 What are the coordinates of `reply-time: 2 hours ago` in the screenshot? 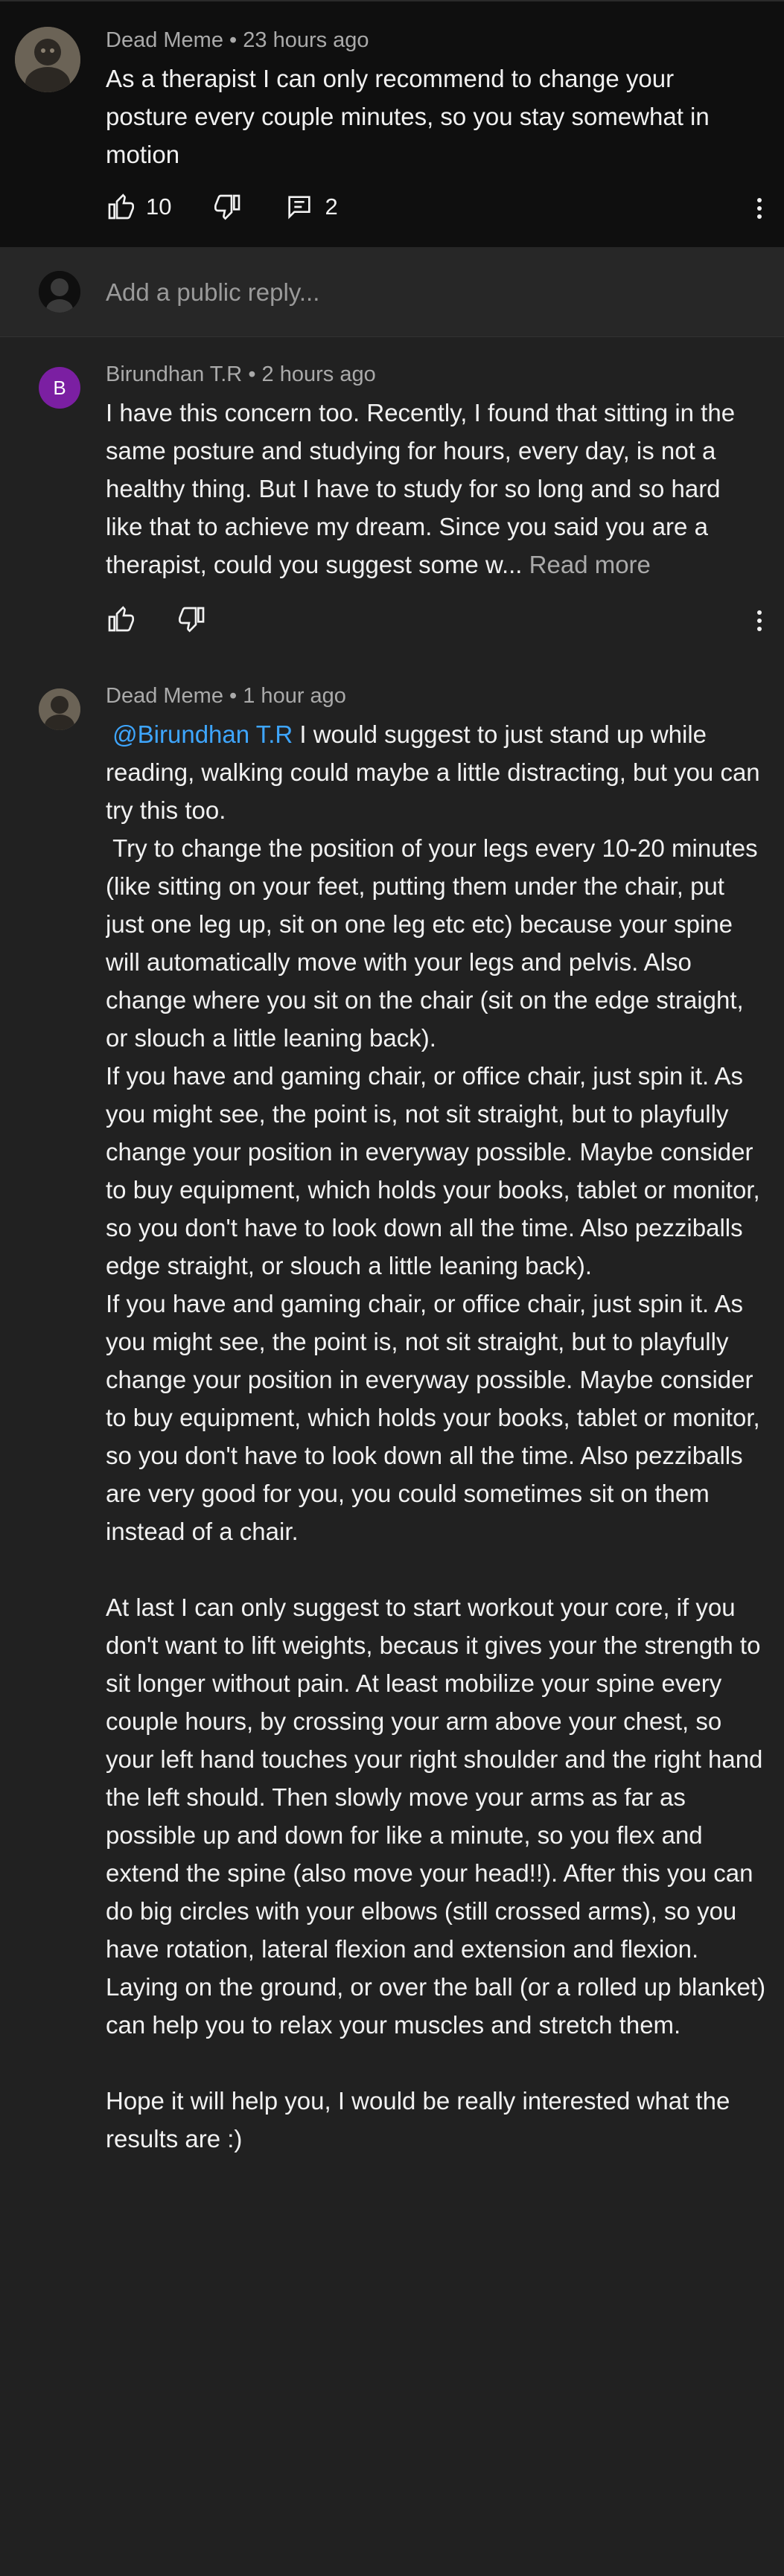 It's located at (319, 374).